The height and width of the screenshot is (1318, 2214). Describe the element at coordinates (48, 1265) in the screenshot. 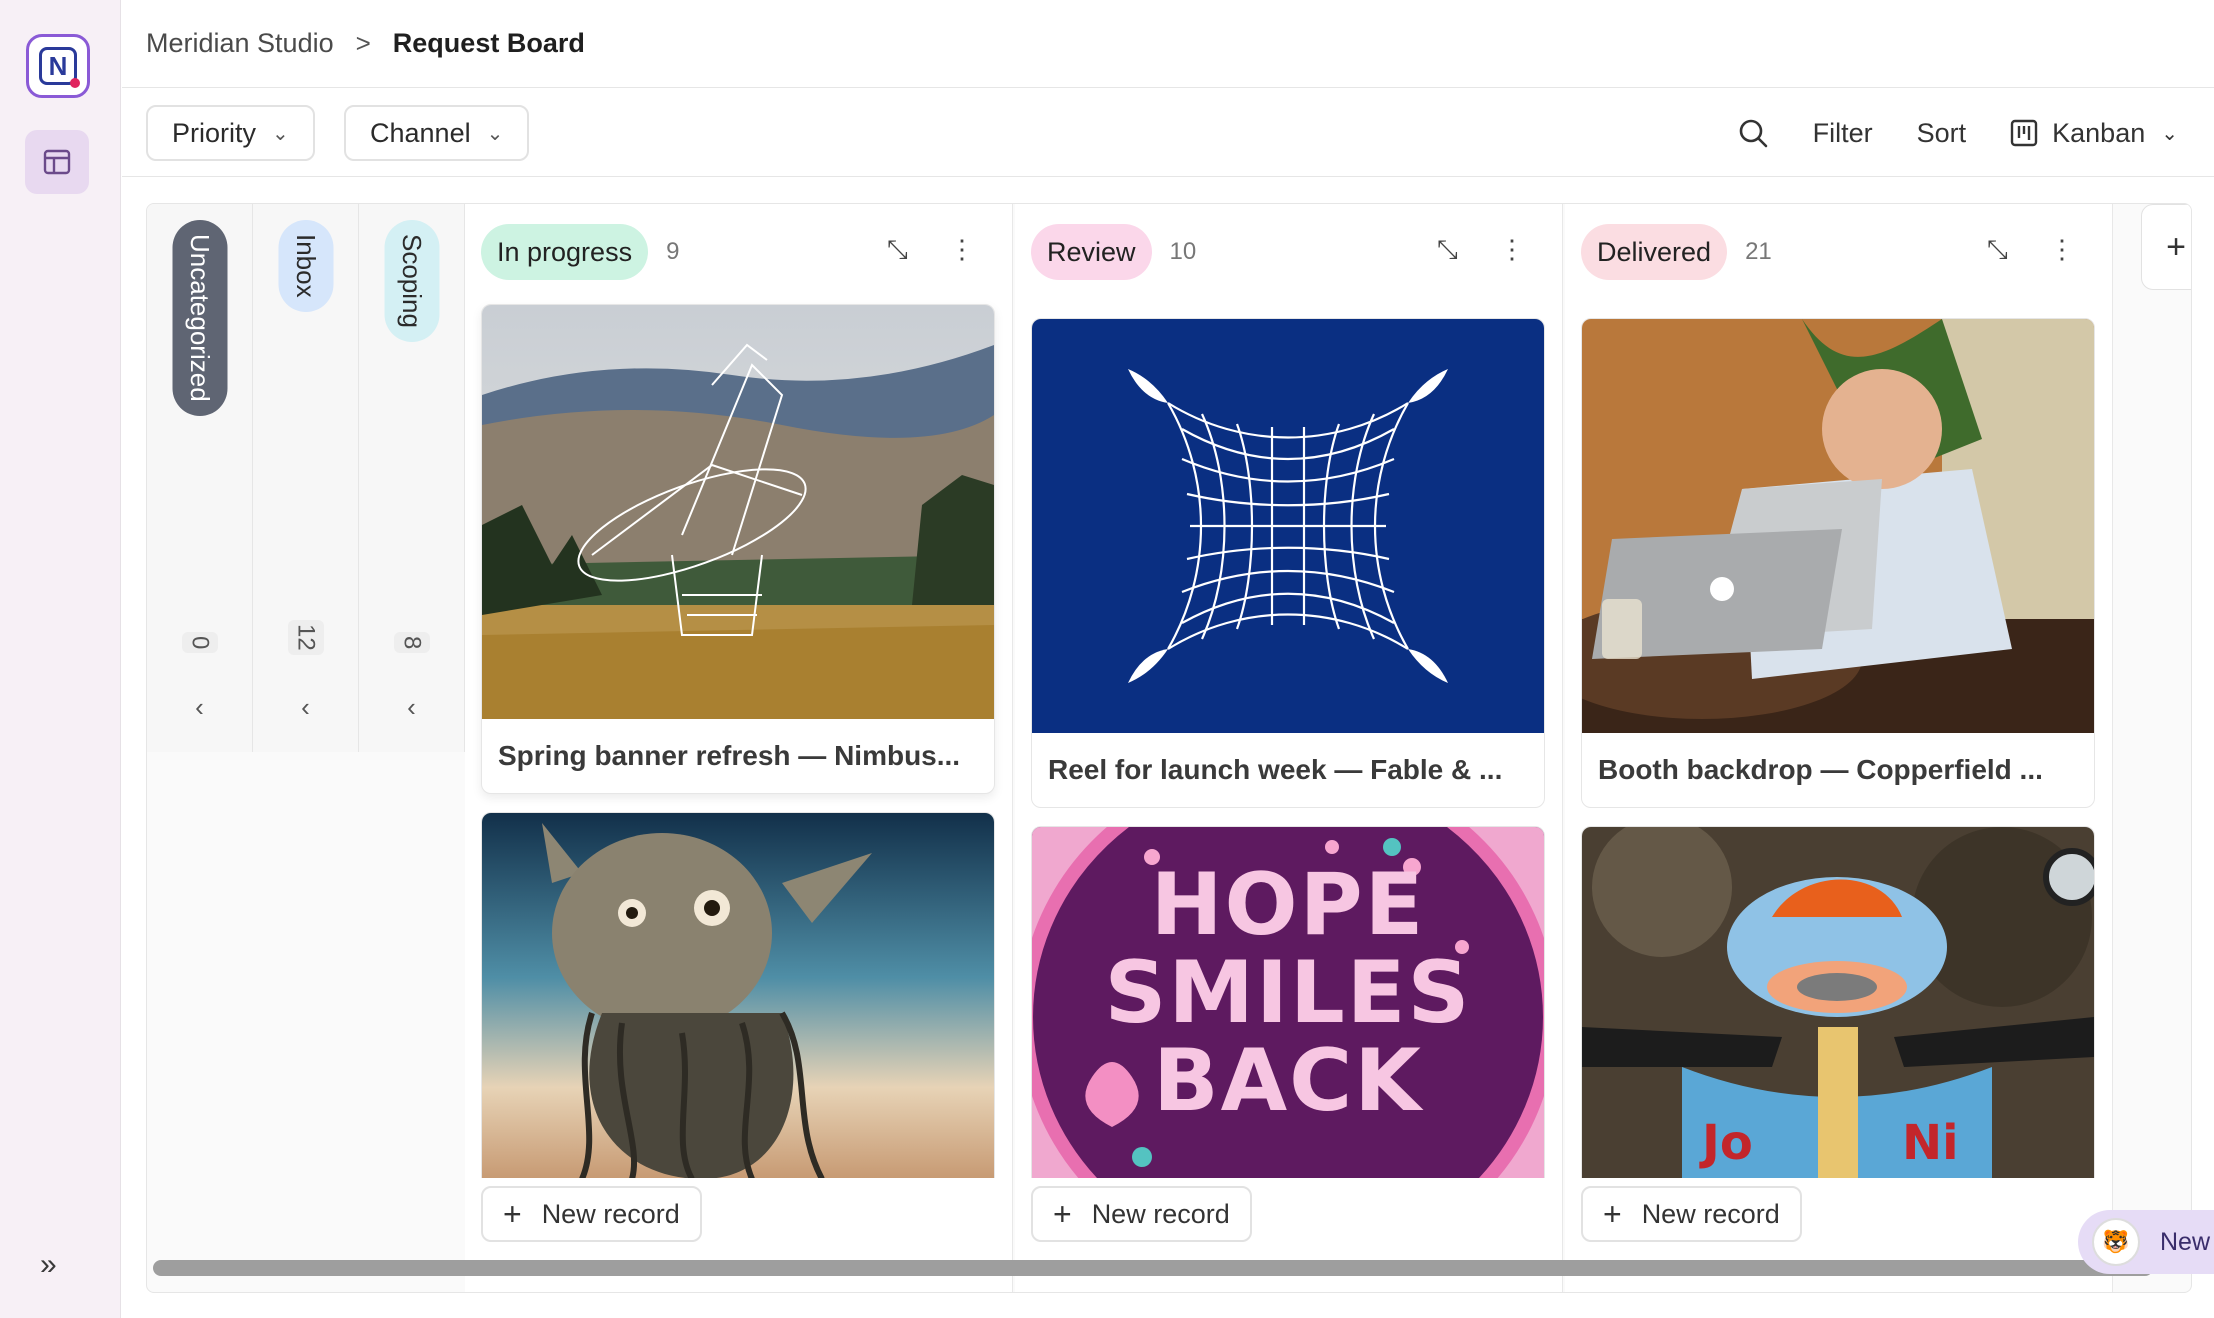

I see `expand-sidebar-icon: »` at that location.